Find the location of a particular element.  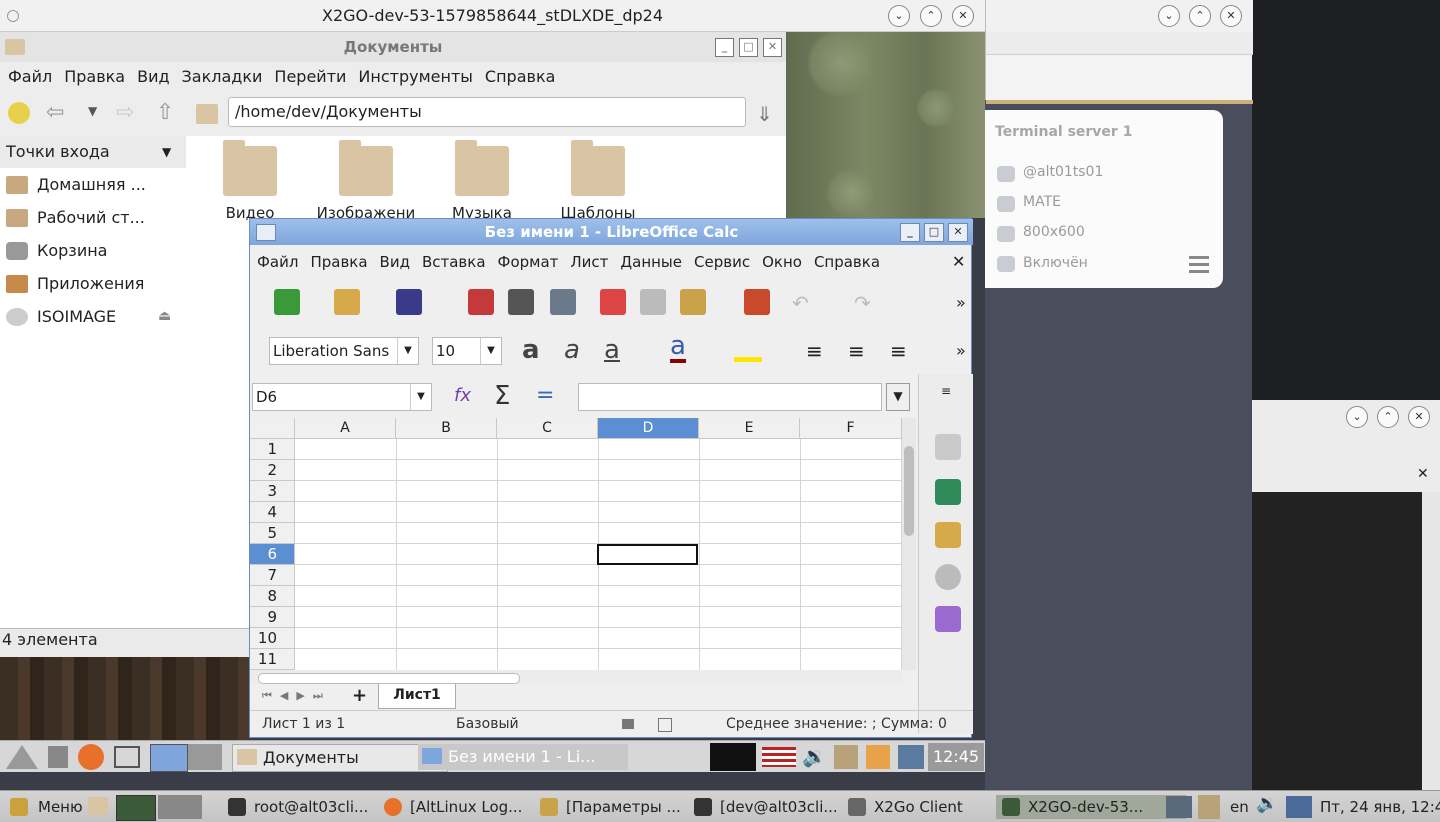

session-menu-icon is located at coordinates (1199, 265).